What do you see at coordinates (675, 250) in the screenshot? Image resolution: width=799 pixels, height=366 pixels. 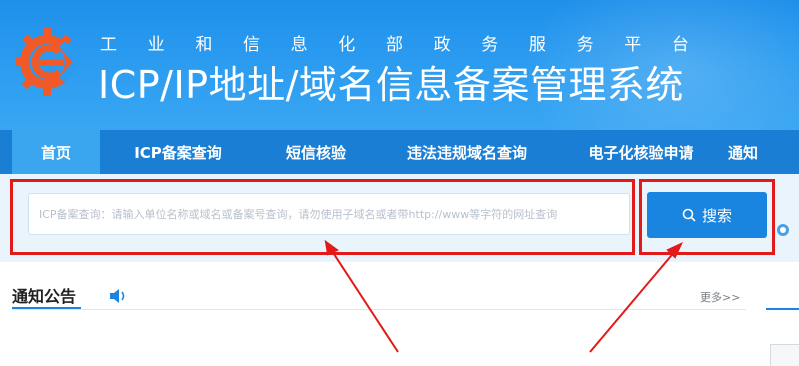 I see `arrow-head-button` at bounding box center [675, 250].